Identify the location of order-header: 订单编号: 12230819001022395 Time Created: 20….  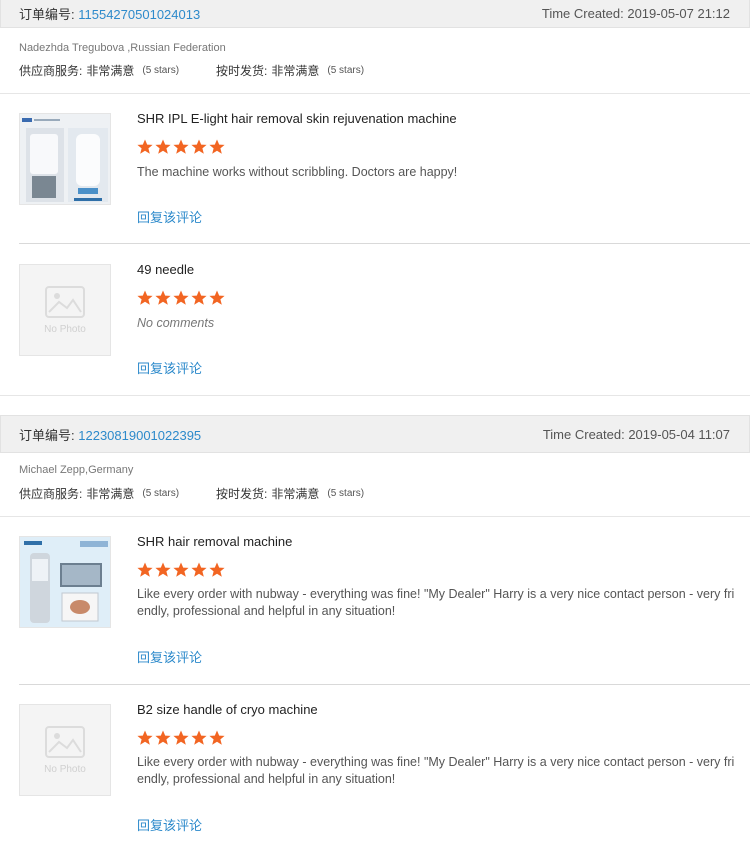
(375, 434).